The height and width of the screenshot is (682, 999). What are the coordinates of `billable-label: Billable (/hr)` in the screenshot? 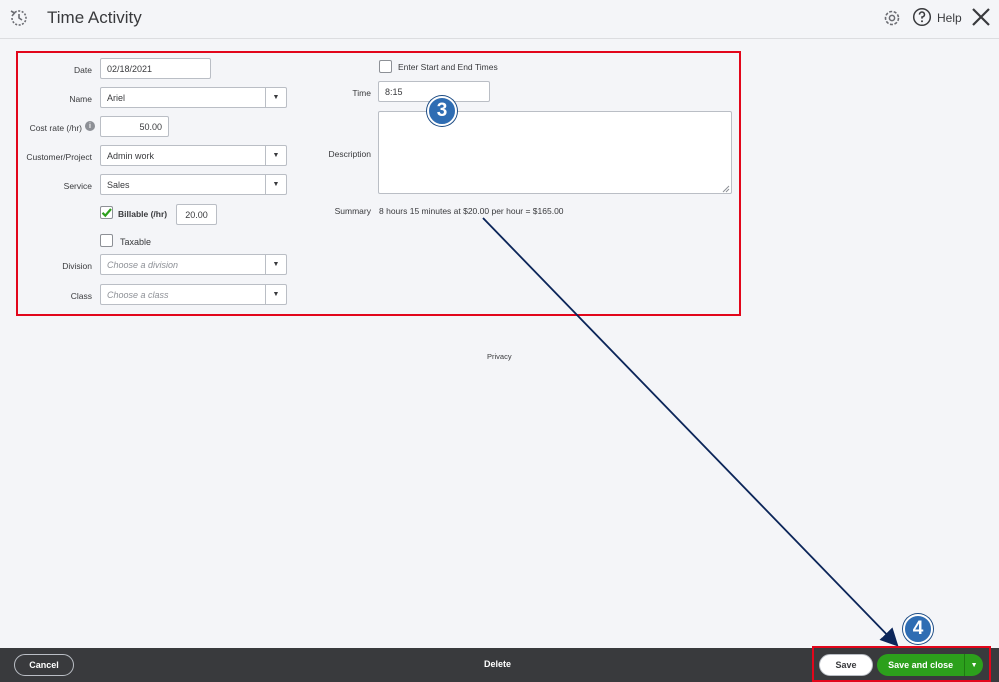 It's located at (143, 214).